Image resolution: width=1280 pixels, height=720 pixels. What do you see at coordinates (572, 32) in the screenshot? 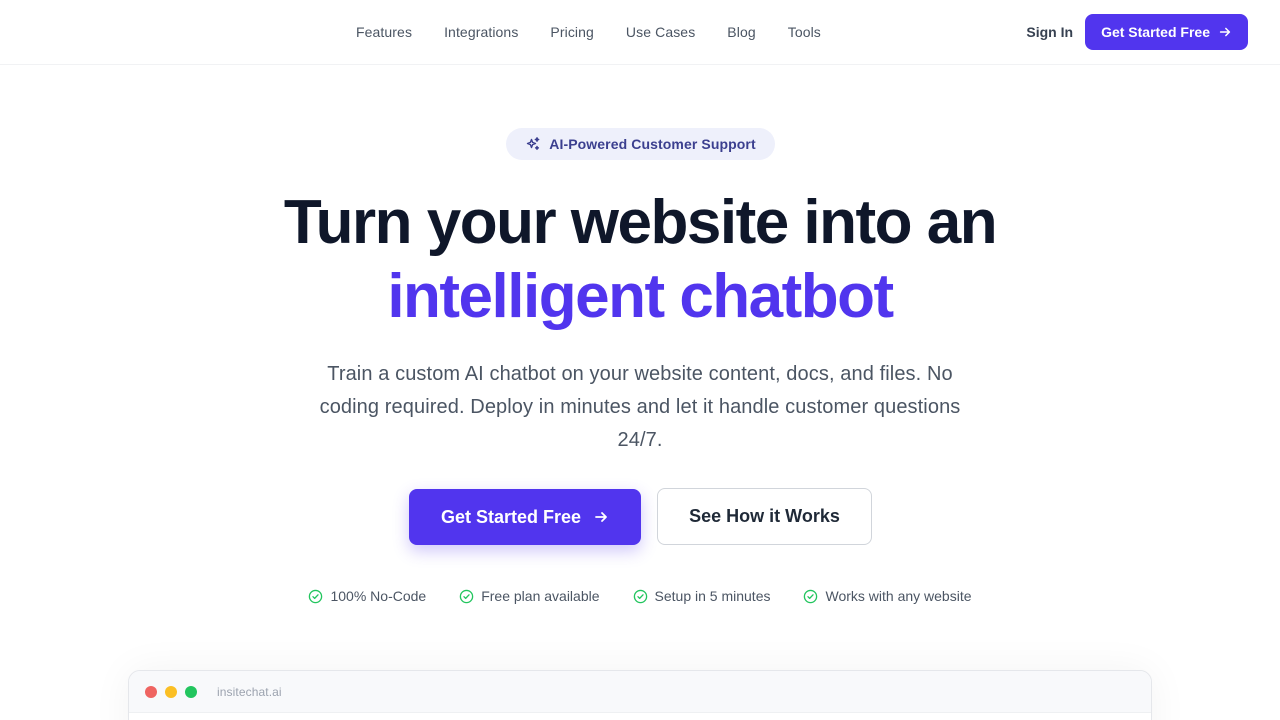
I see `nav-link-pricing: Pricing` at bounding box center [572, 32].